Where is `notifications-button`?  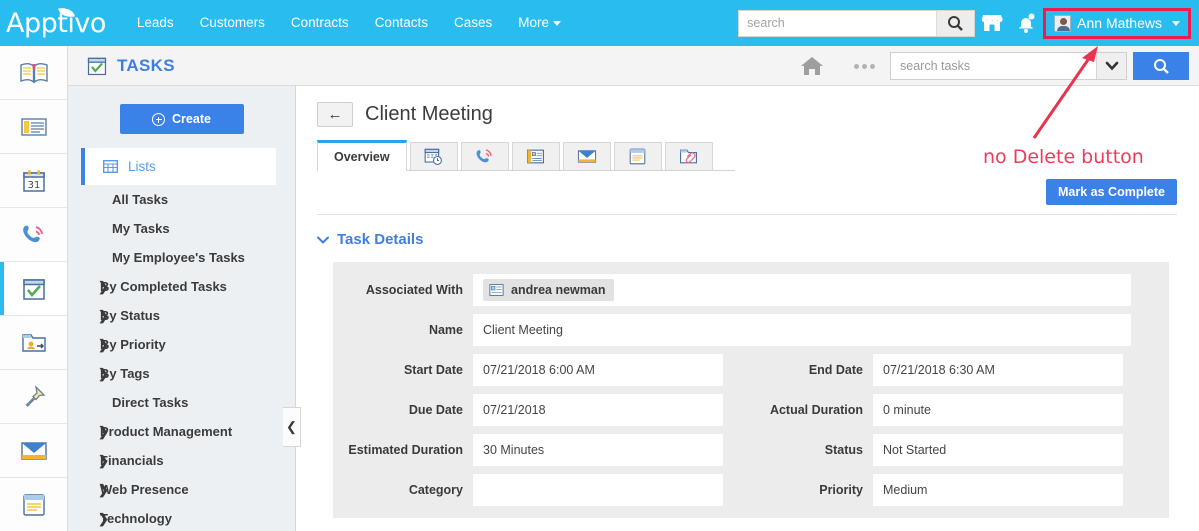 notifications-button is located at coordinates (1026, 23).